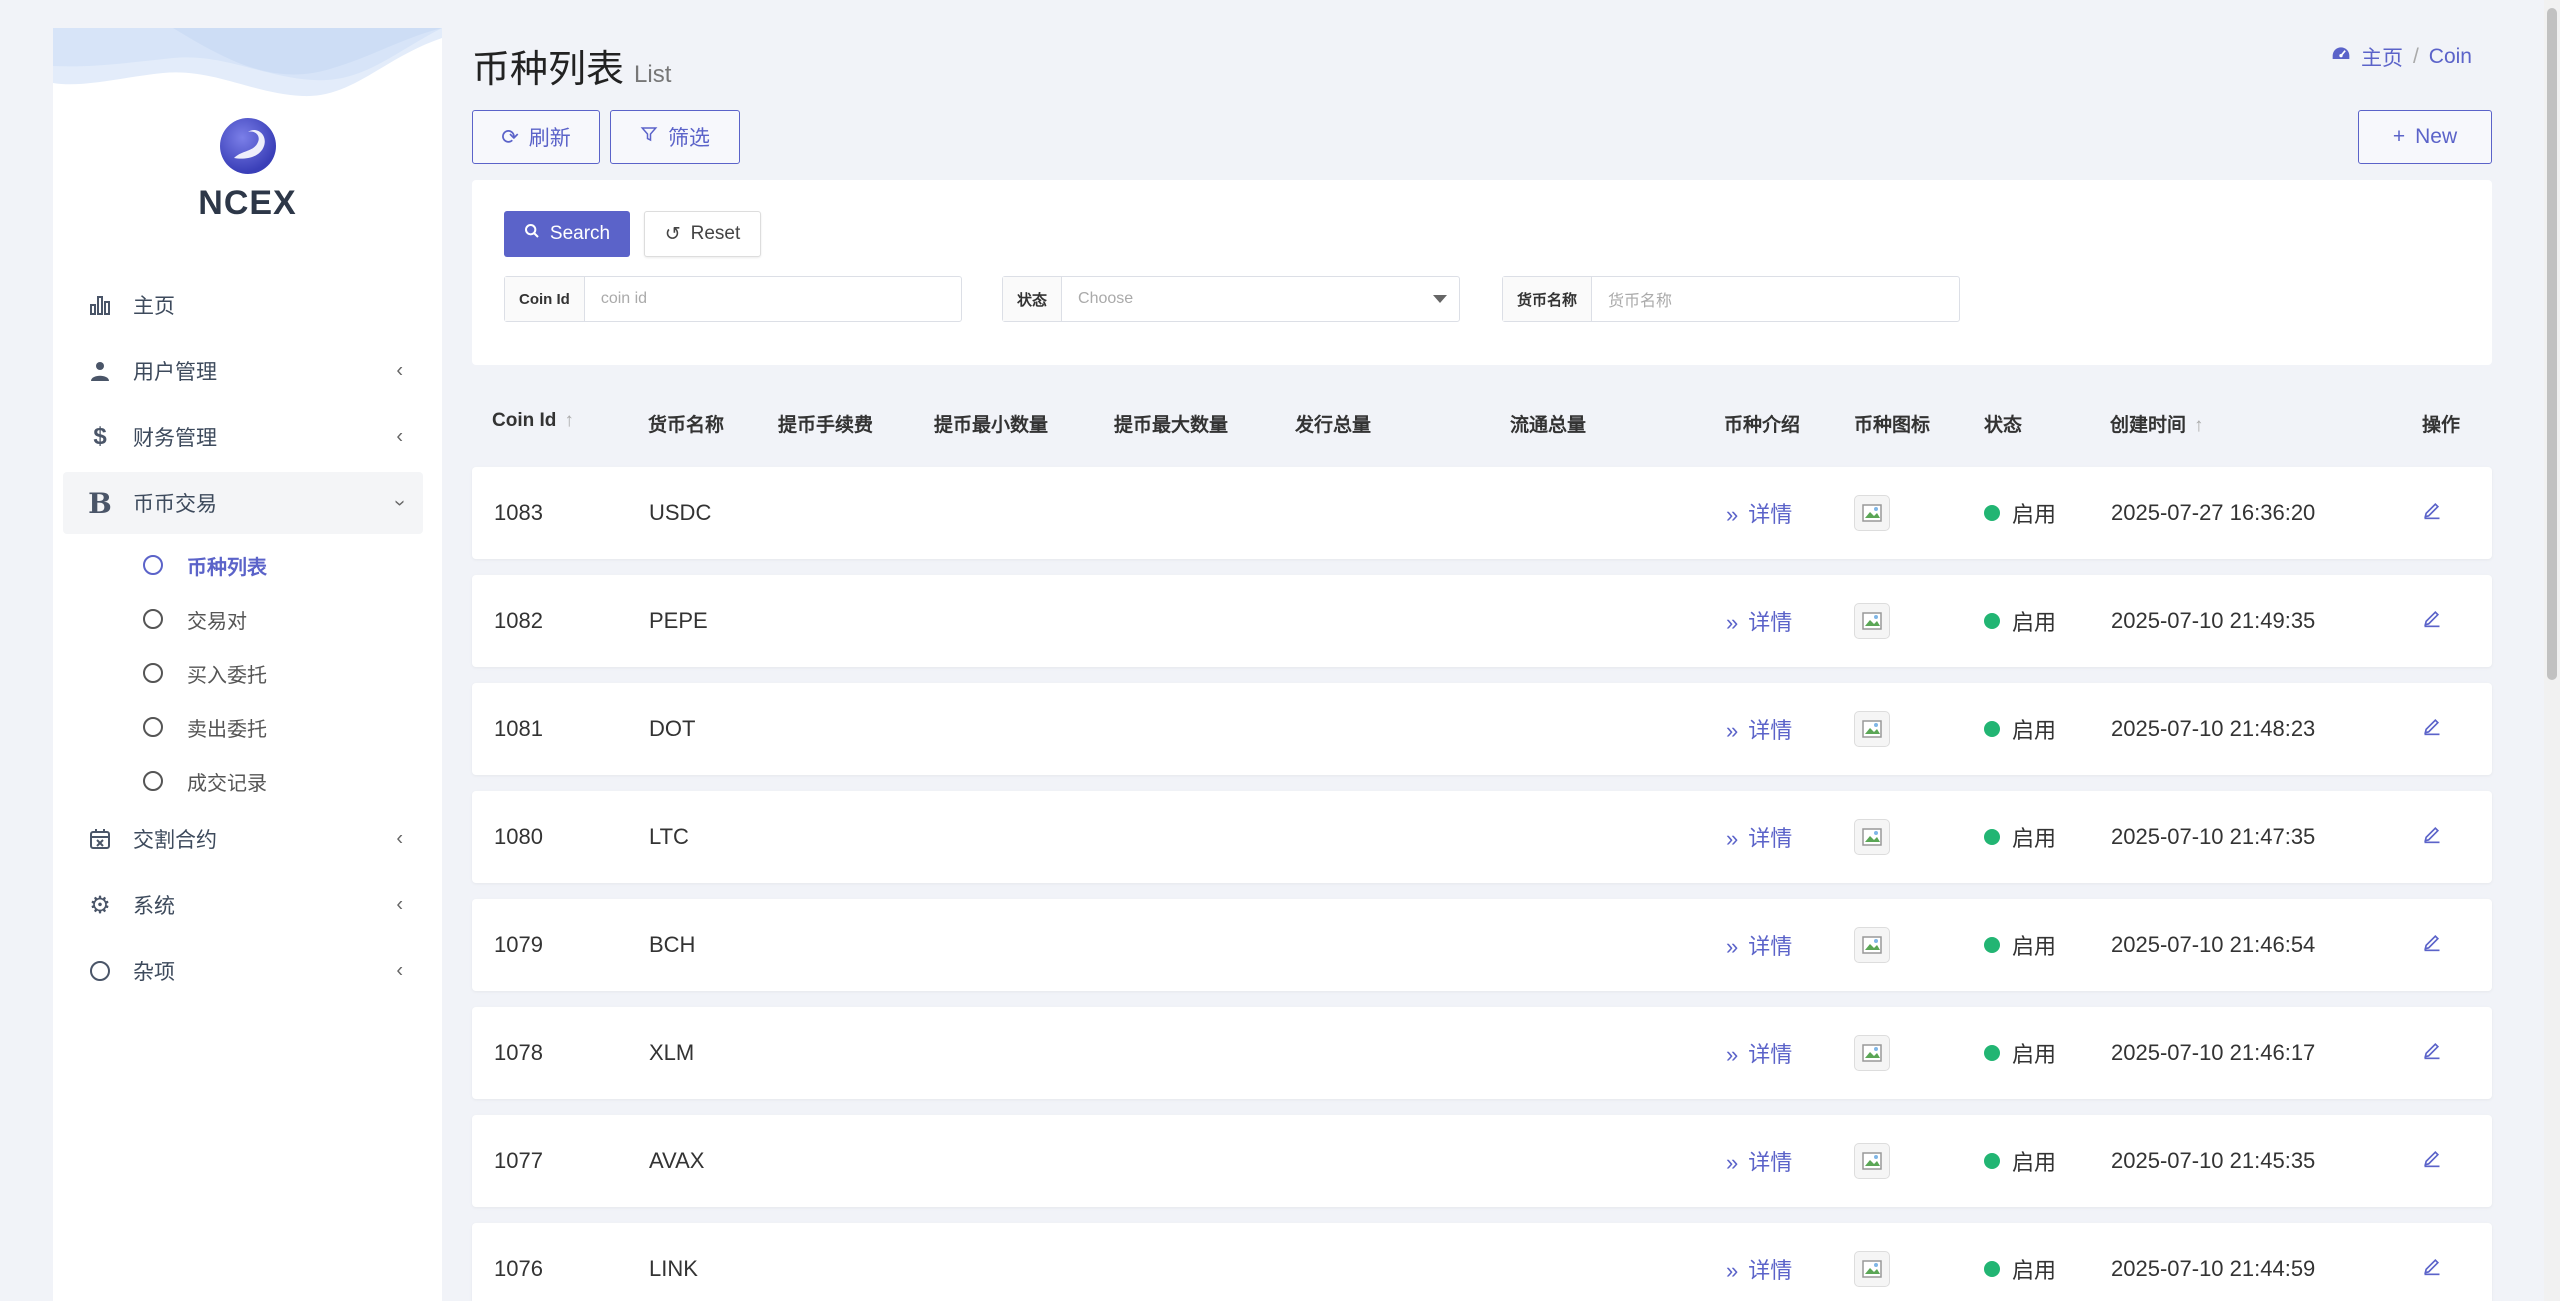 The height and width of the screenshot is (1301, 2560). I want to click on refresh-icon: ⟳, so click(510, 137).